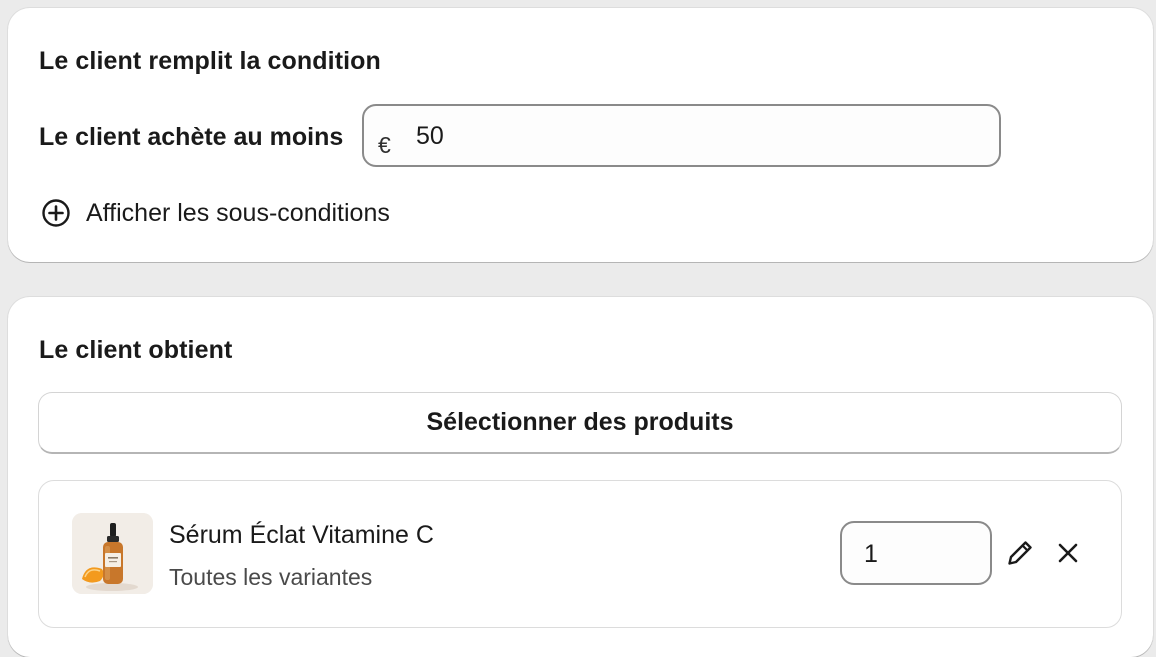  What do you see at coordinates (384, 145) in the screenshot?
I see `currency-symbol: €` at bounding box center [384, 145].